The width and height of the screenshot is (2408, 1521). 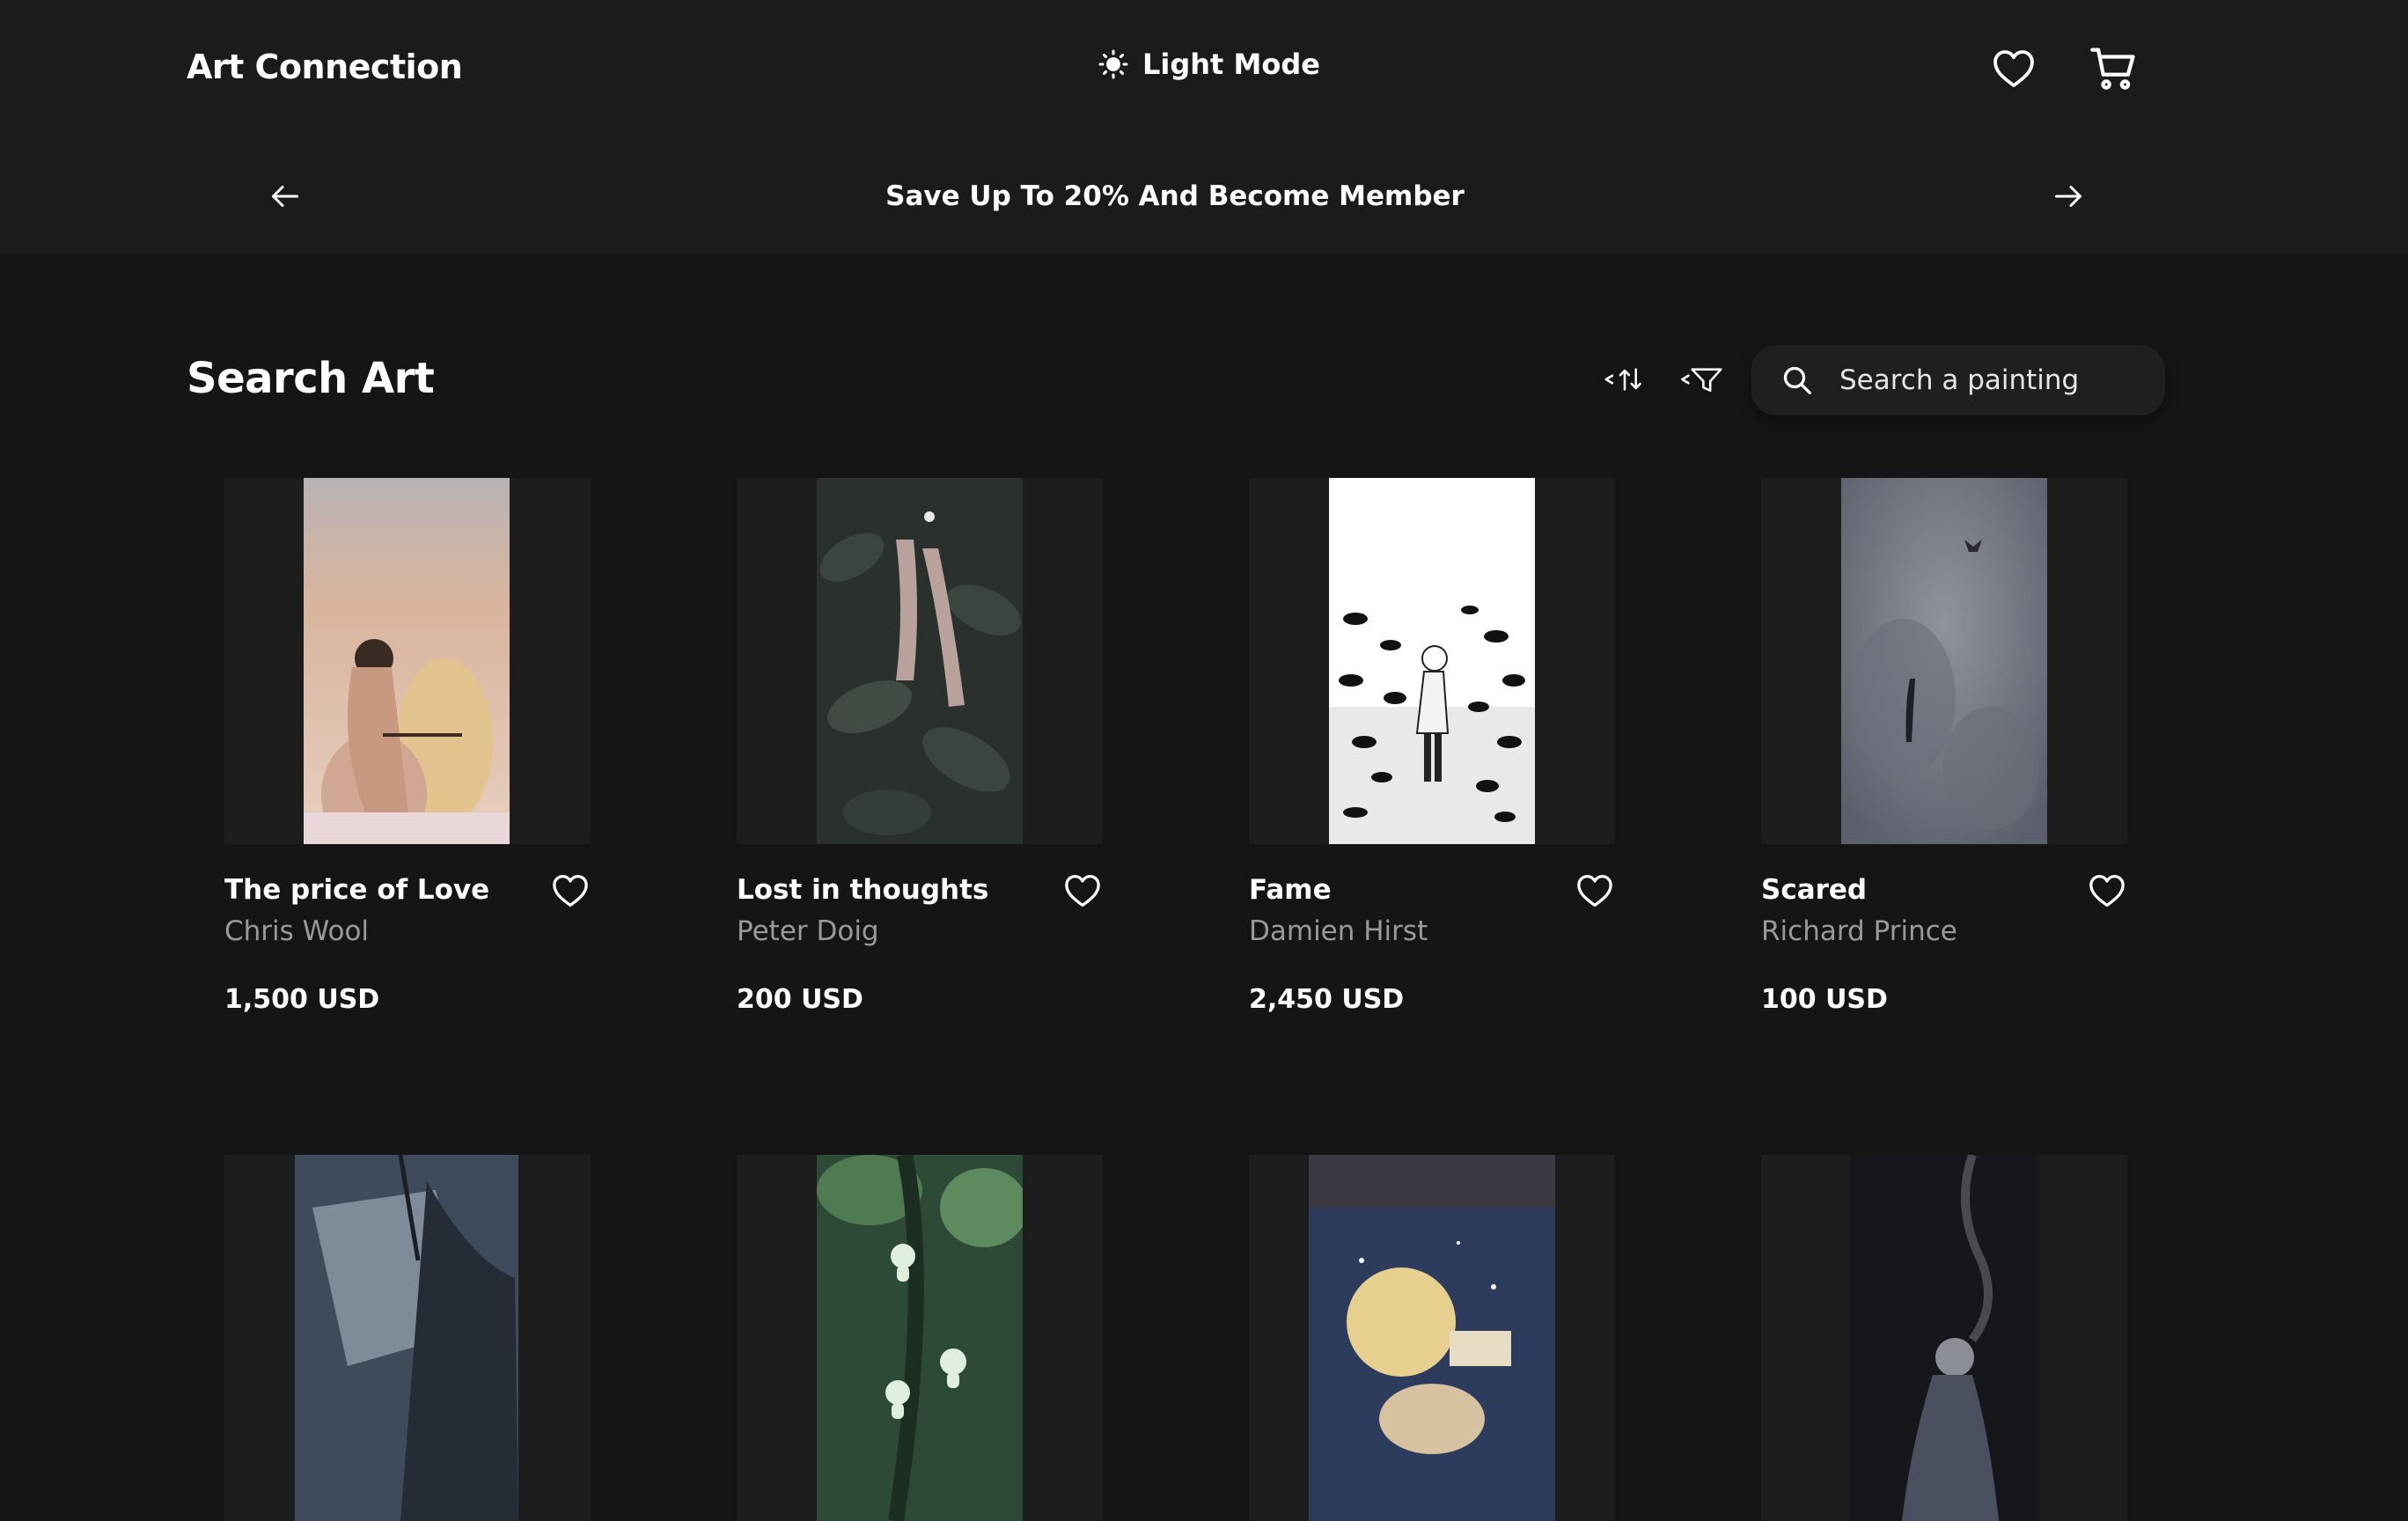 What do you see at coordinates (356, 890) in the screenshot?
I see `product-title: The price of Love` at bounding box center [356, 890].